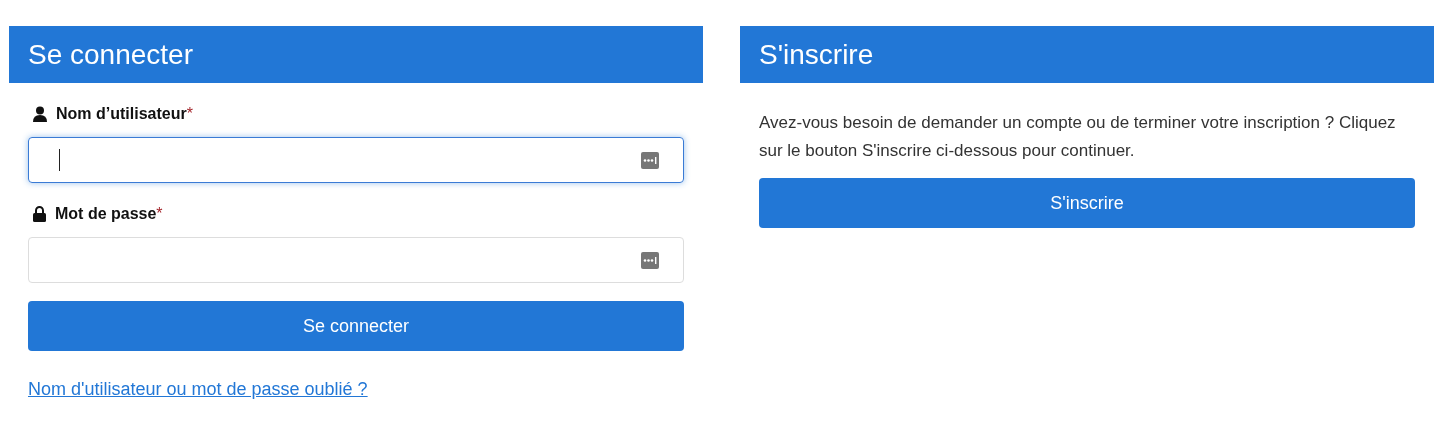  I want to click on lock-icon, so click(39, 214).